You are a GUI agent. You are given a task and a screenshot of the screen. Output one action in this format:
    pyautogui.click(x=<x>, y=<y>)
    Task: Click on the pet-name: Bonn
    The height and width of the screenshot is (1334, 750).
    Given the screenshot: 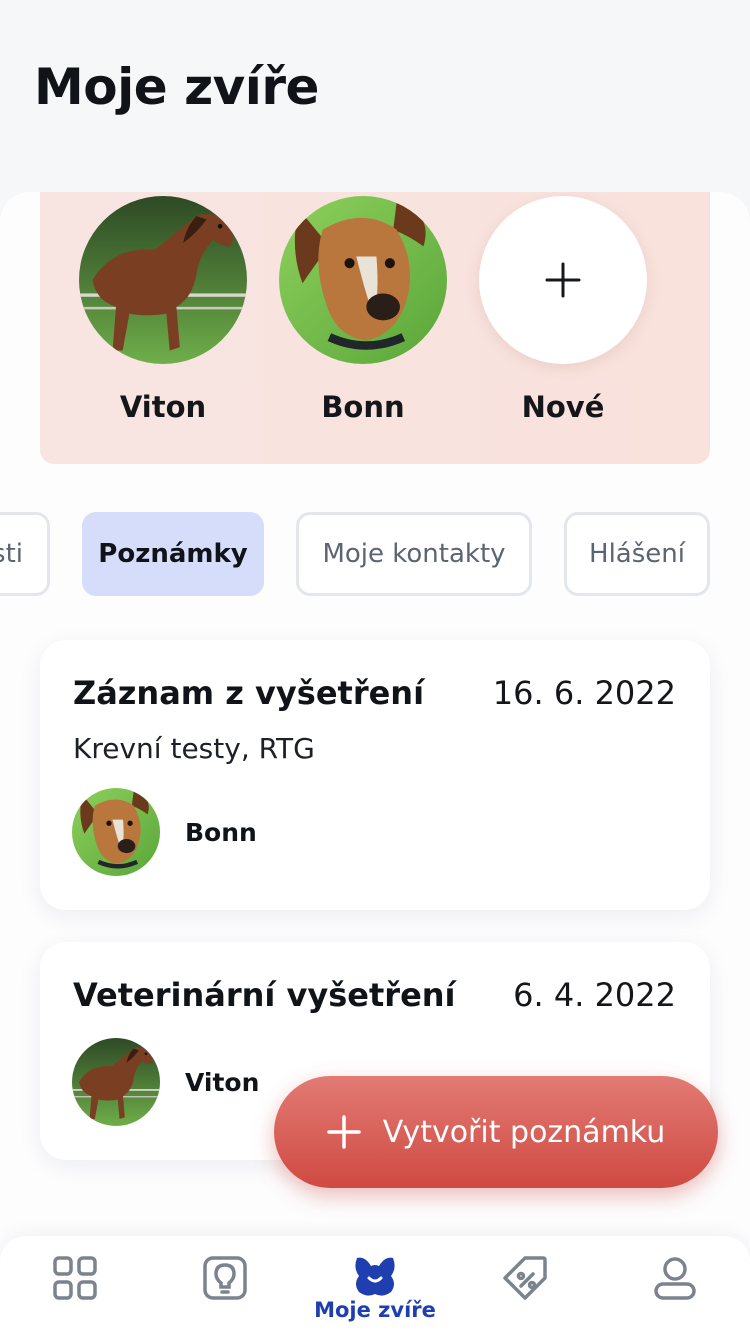 What is the action you would take?
    pyautogui.click(x=363, y=407)
    